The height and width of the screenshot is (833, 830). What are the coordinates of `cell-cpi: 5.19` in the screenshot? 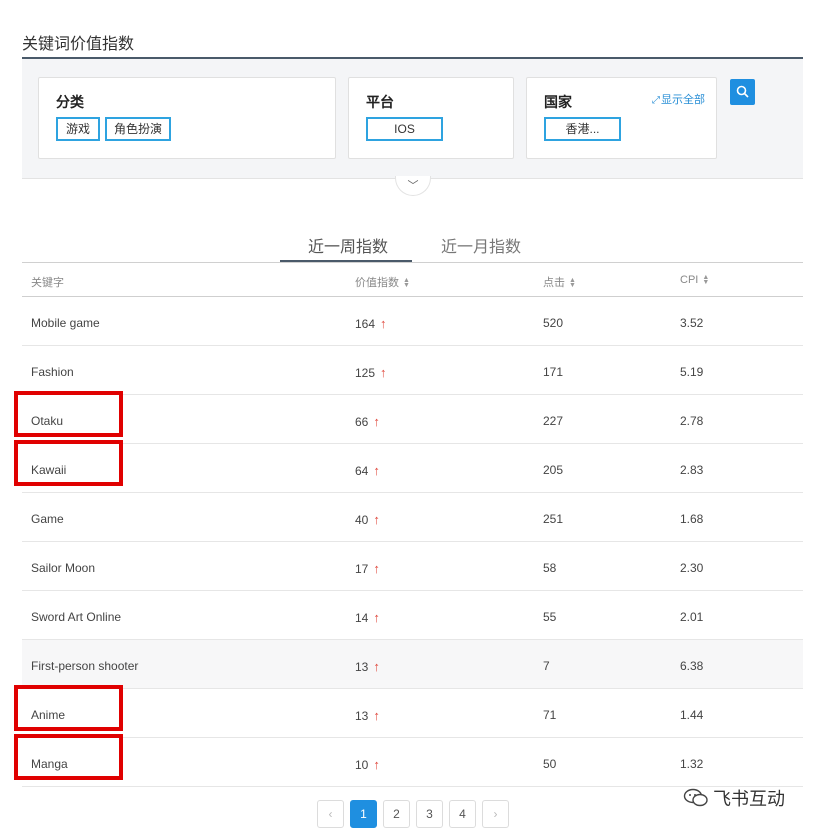 It's located at (691, 372).